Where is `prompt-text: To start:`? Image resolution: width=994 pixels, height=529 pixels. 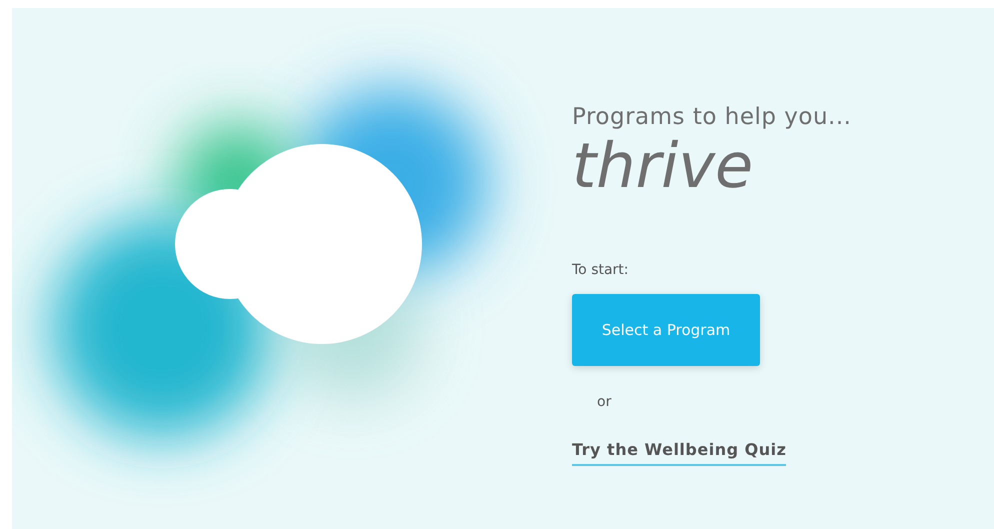 prompt-text: To start: is located at coordinates (600, 270).